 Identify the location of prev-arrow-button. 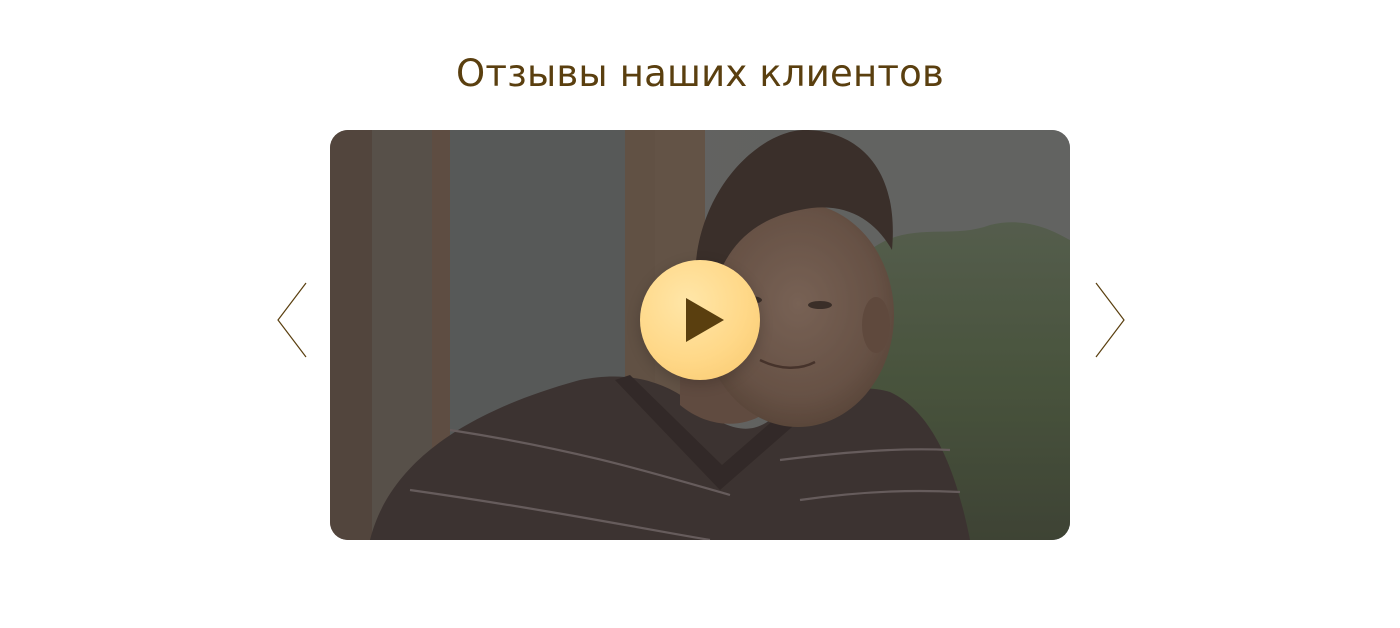
(291, 320).